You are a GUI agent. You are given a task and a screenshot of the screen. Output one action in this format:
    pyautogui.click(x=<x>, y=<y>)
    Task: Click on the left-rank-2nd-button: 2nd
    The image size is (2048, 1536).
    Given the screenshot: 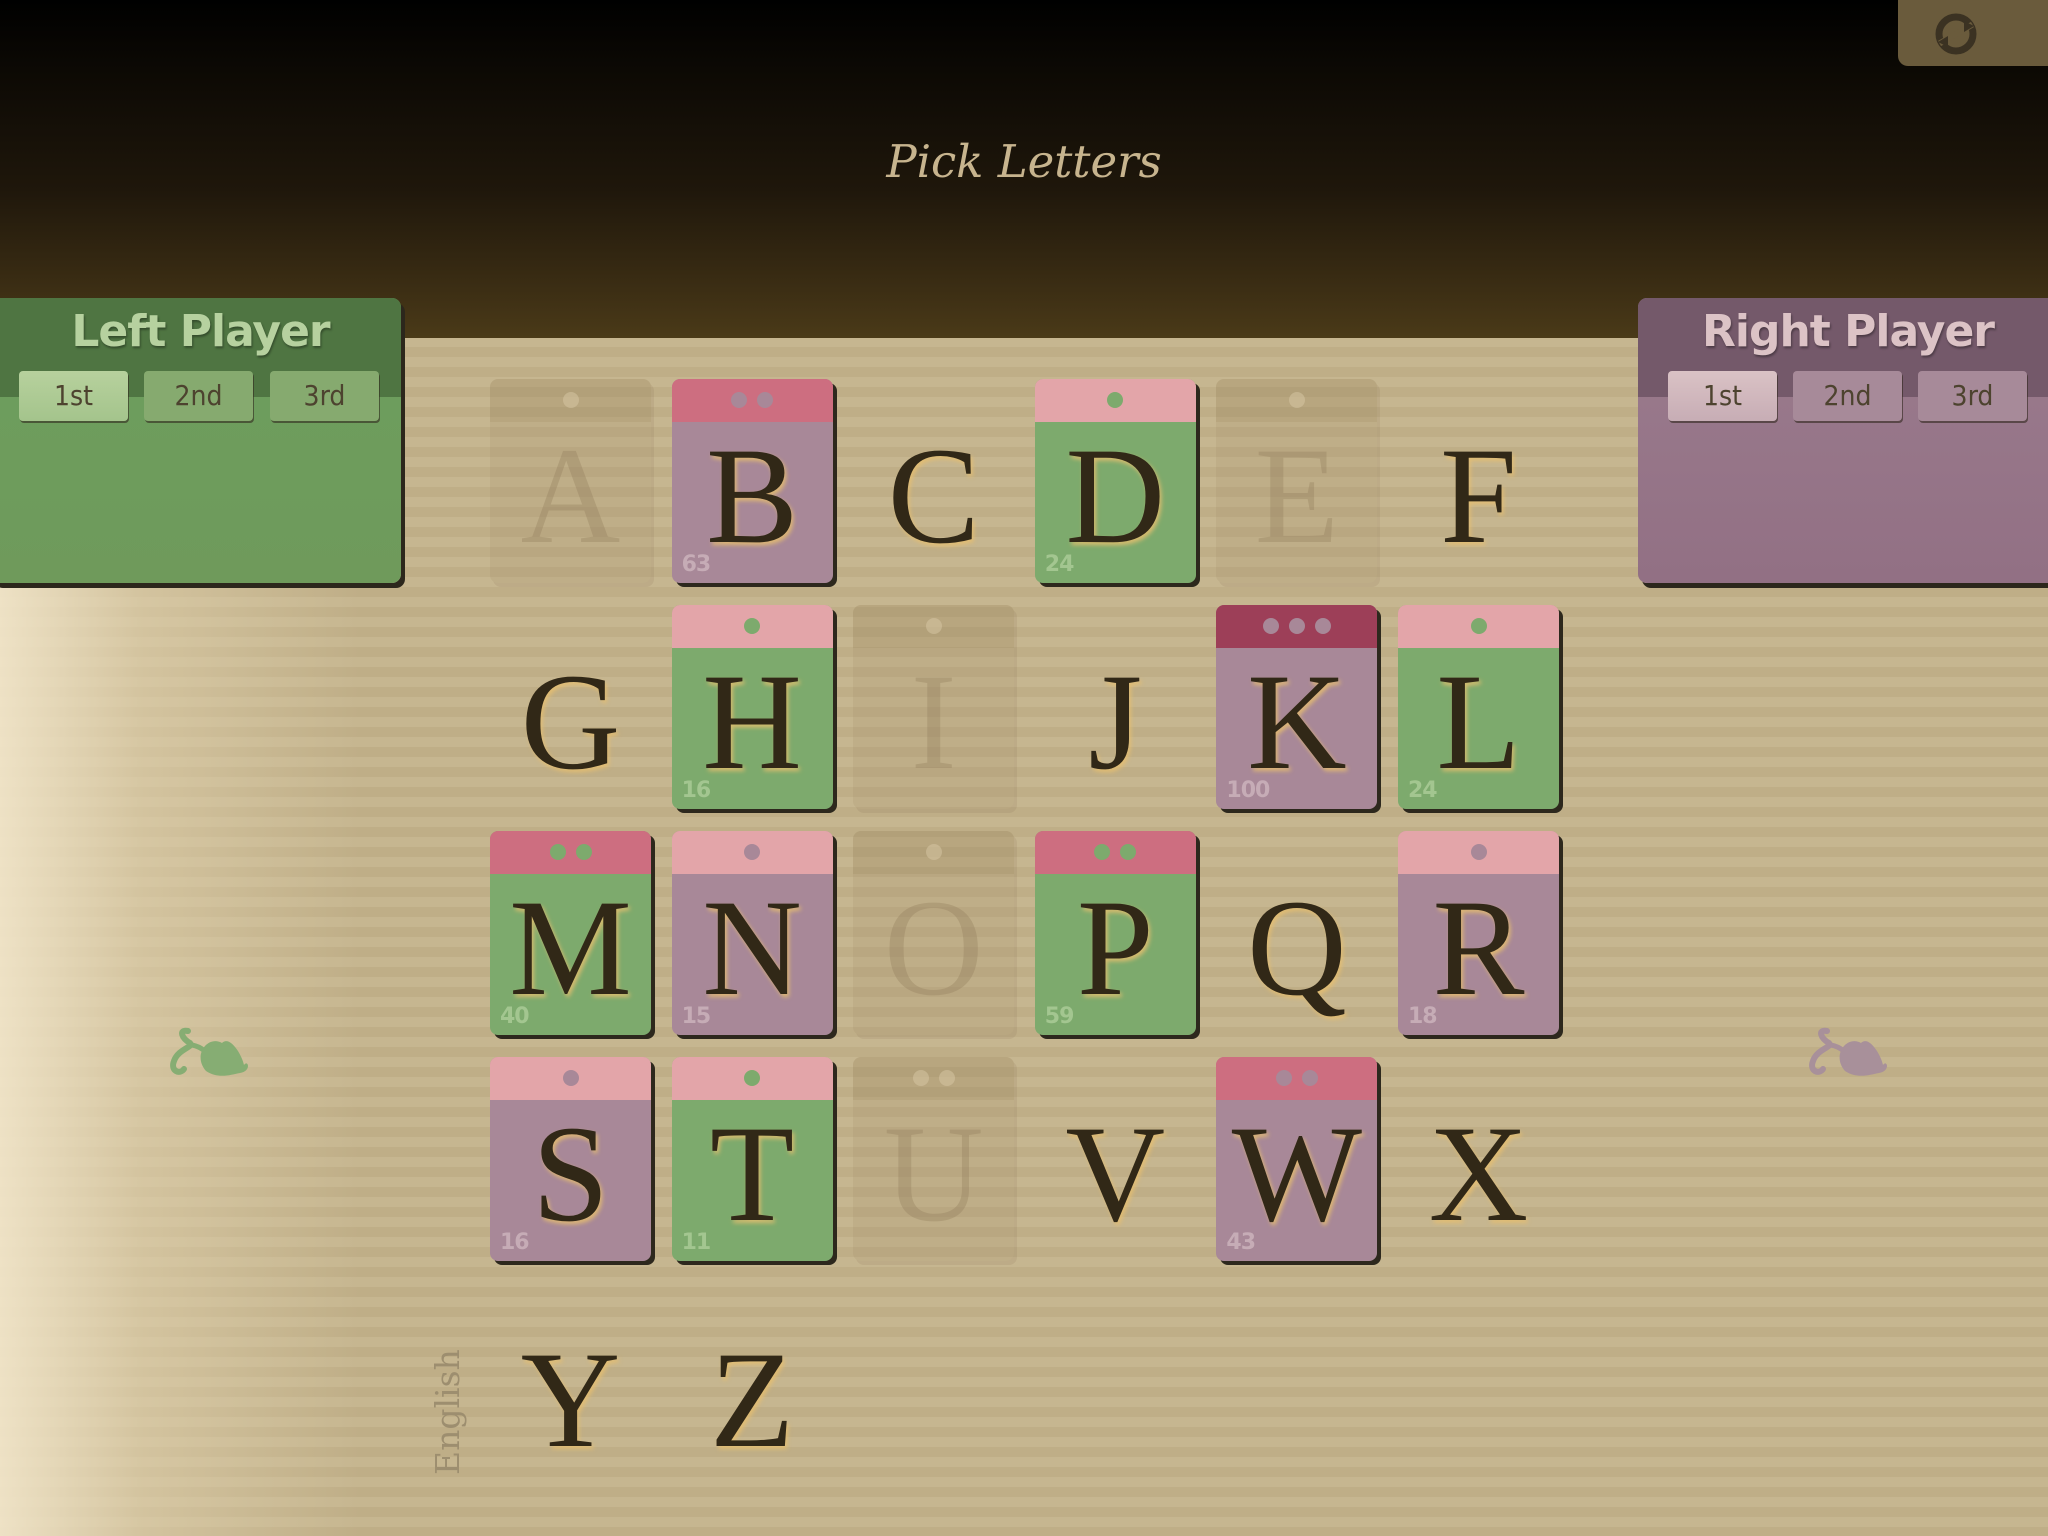 What is the action you would take?
    pyautogui.click(x=198, y=396)
    